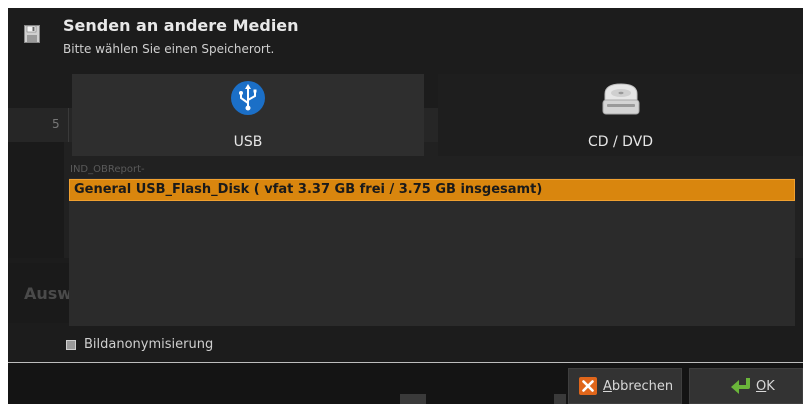 Image resolution: width=803 pixels, height=404 pixels. I want to click on path-label: IND_OBReport-, so click(107, 169).